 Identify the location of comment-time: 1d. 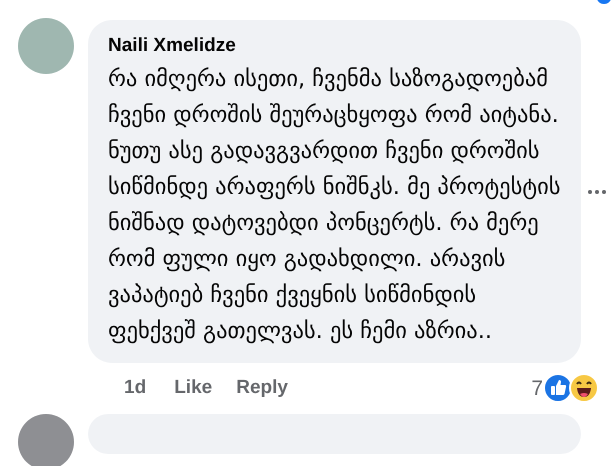
(135, 388).